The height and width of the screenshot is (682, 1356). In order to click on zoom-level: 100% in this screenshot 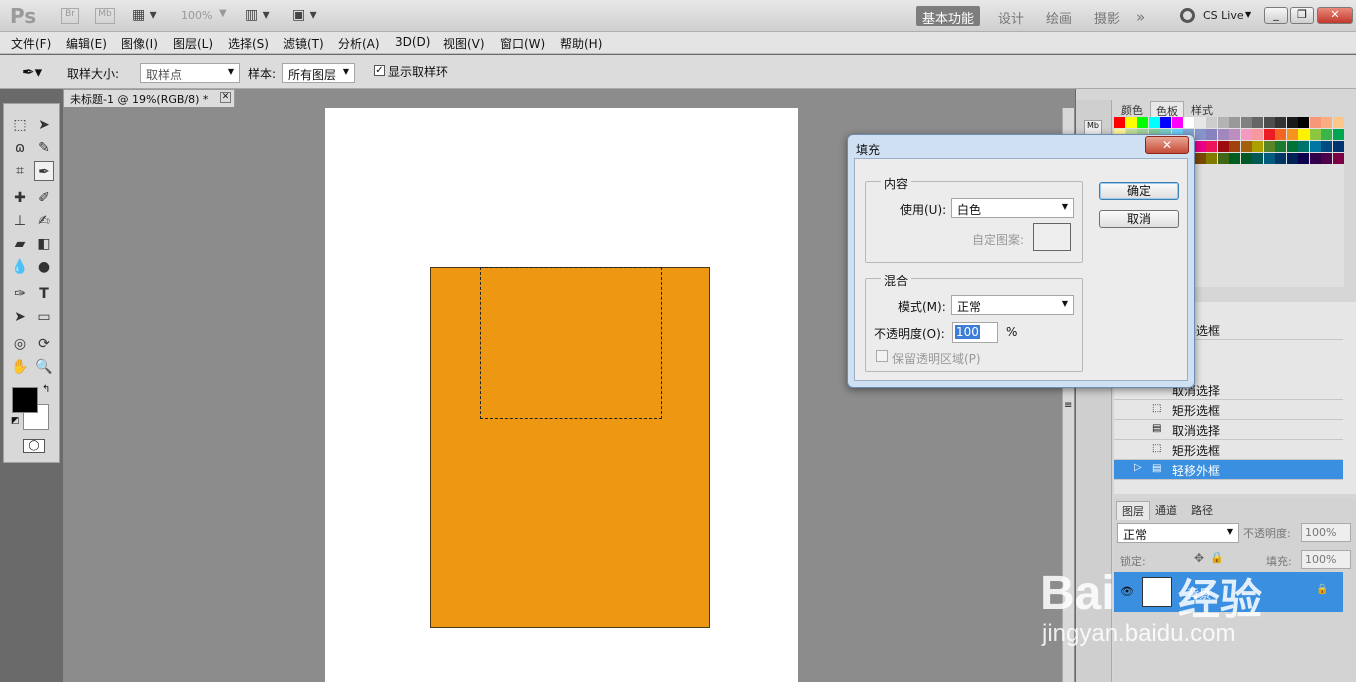, I will do `click(196, 15)`.